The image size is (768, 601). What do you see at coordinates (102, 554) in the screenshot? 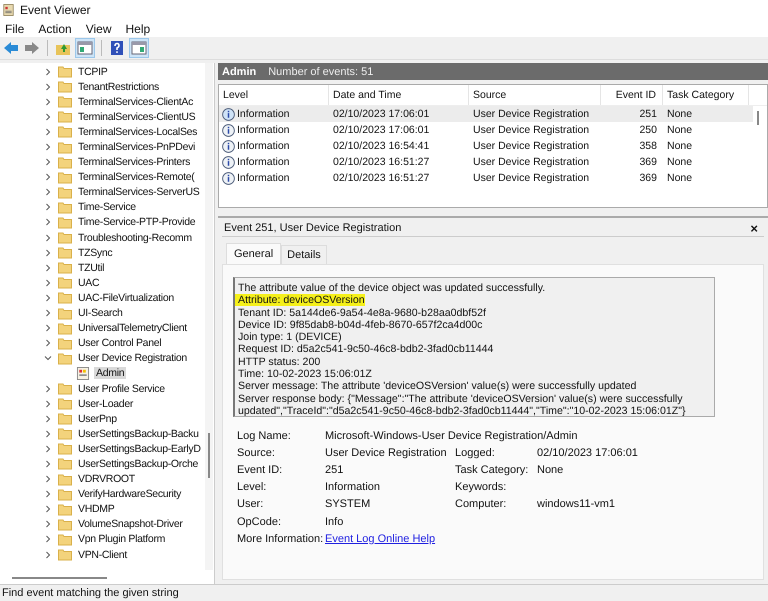
I see `tree-item: VPN-Client` at bounding box center [102, 554].